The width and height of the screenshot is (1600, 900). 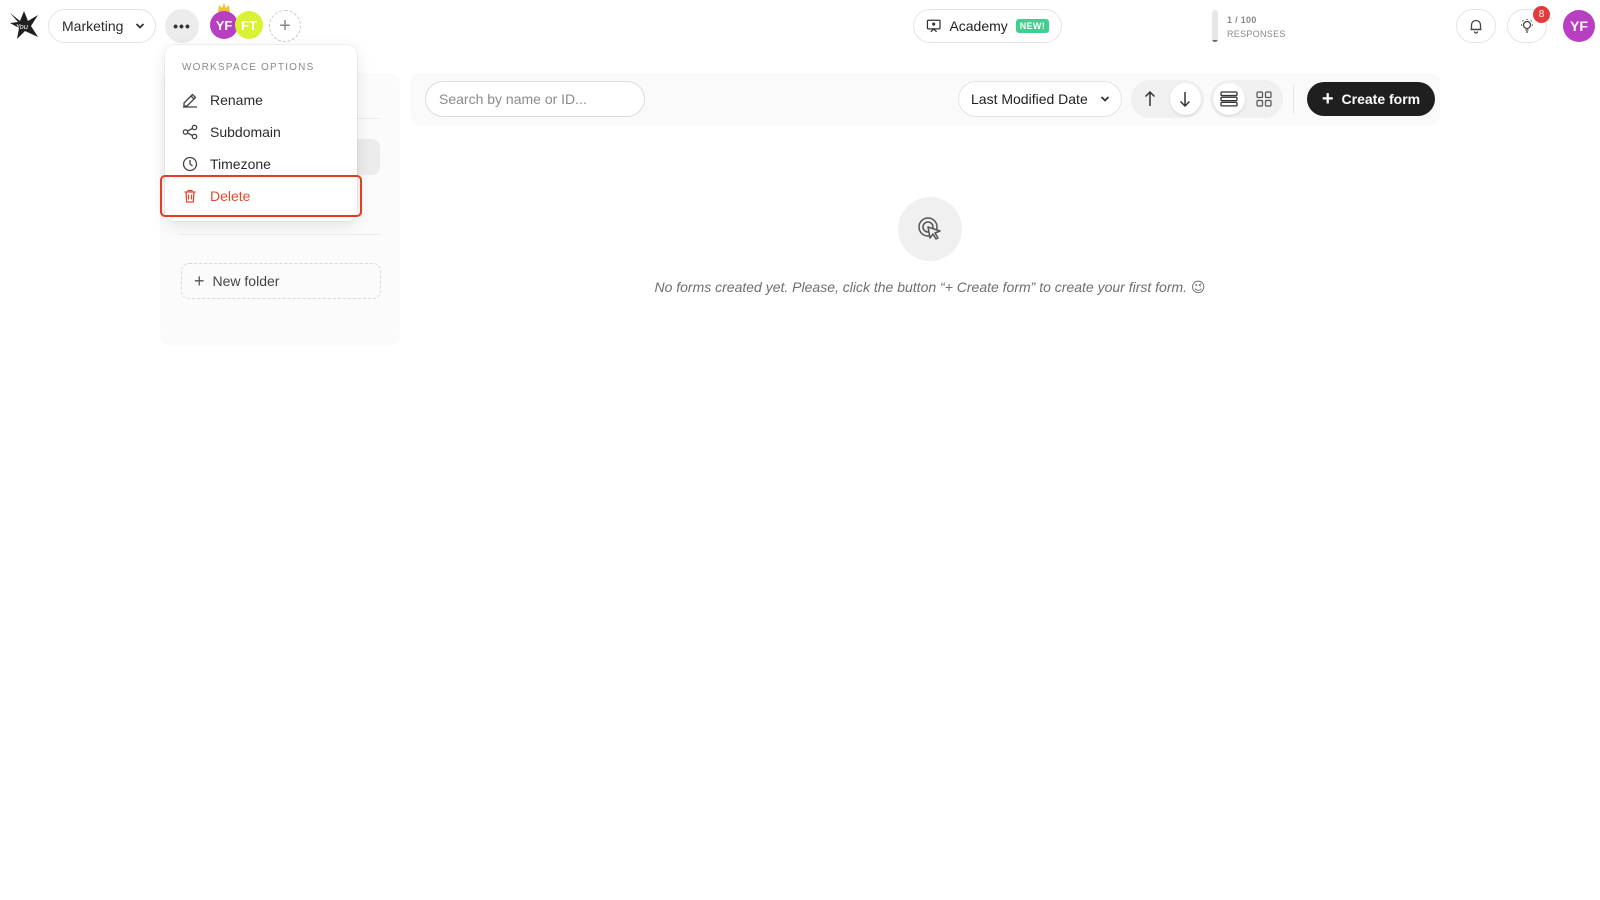 I want to click on new-badge: NEW!, so click(x=1032, y=26).